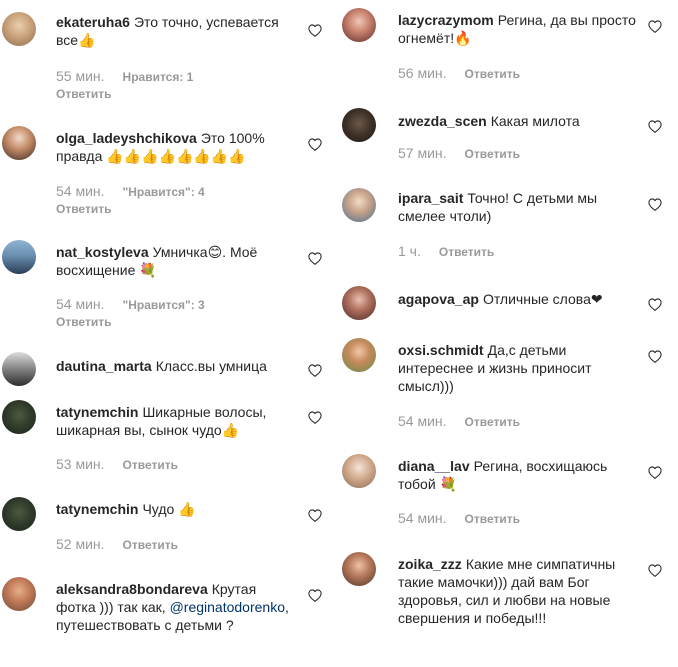  Describe the element at coordinates (169, 509) in the screenshot. I see `comment-body: Чудо 👍` at that location.